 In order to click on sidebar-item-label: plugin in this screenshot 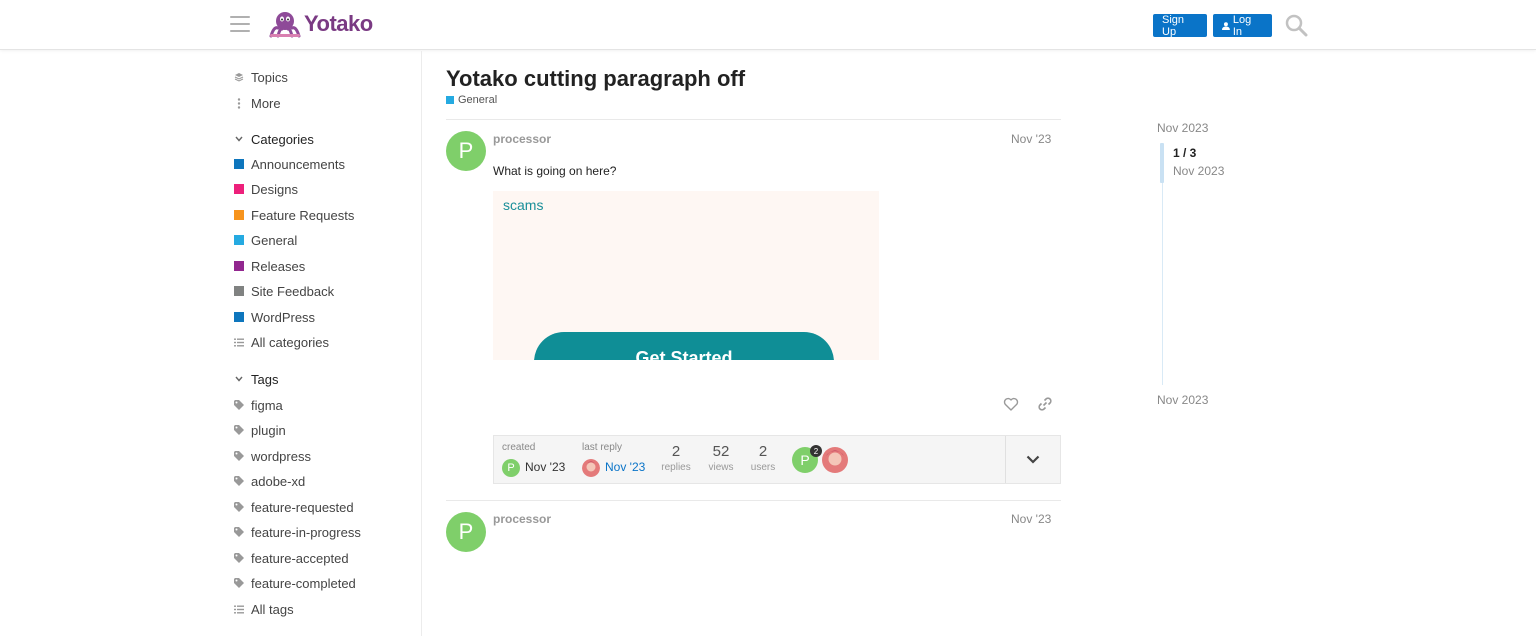, I will do `click(268, 430)`.